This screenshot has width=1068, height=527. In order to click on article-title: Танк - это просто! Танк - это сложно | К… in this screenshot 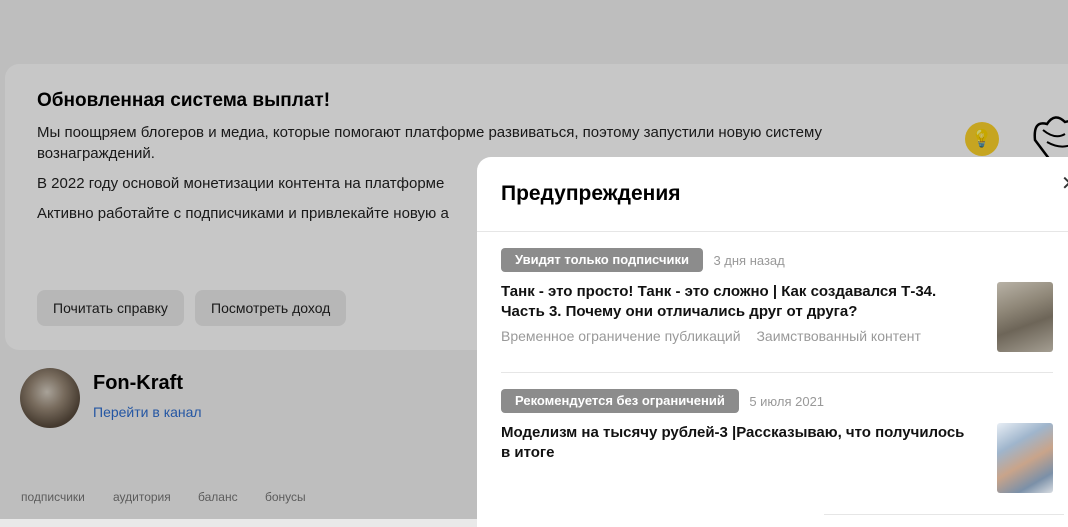, I will do `click(736, 302)`.